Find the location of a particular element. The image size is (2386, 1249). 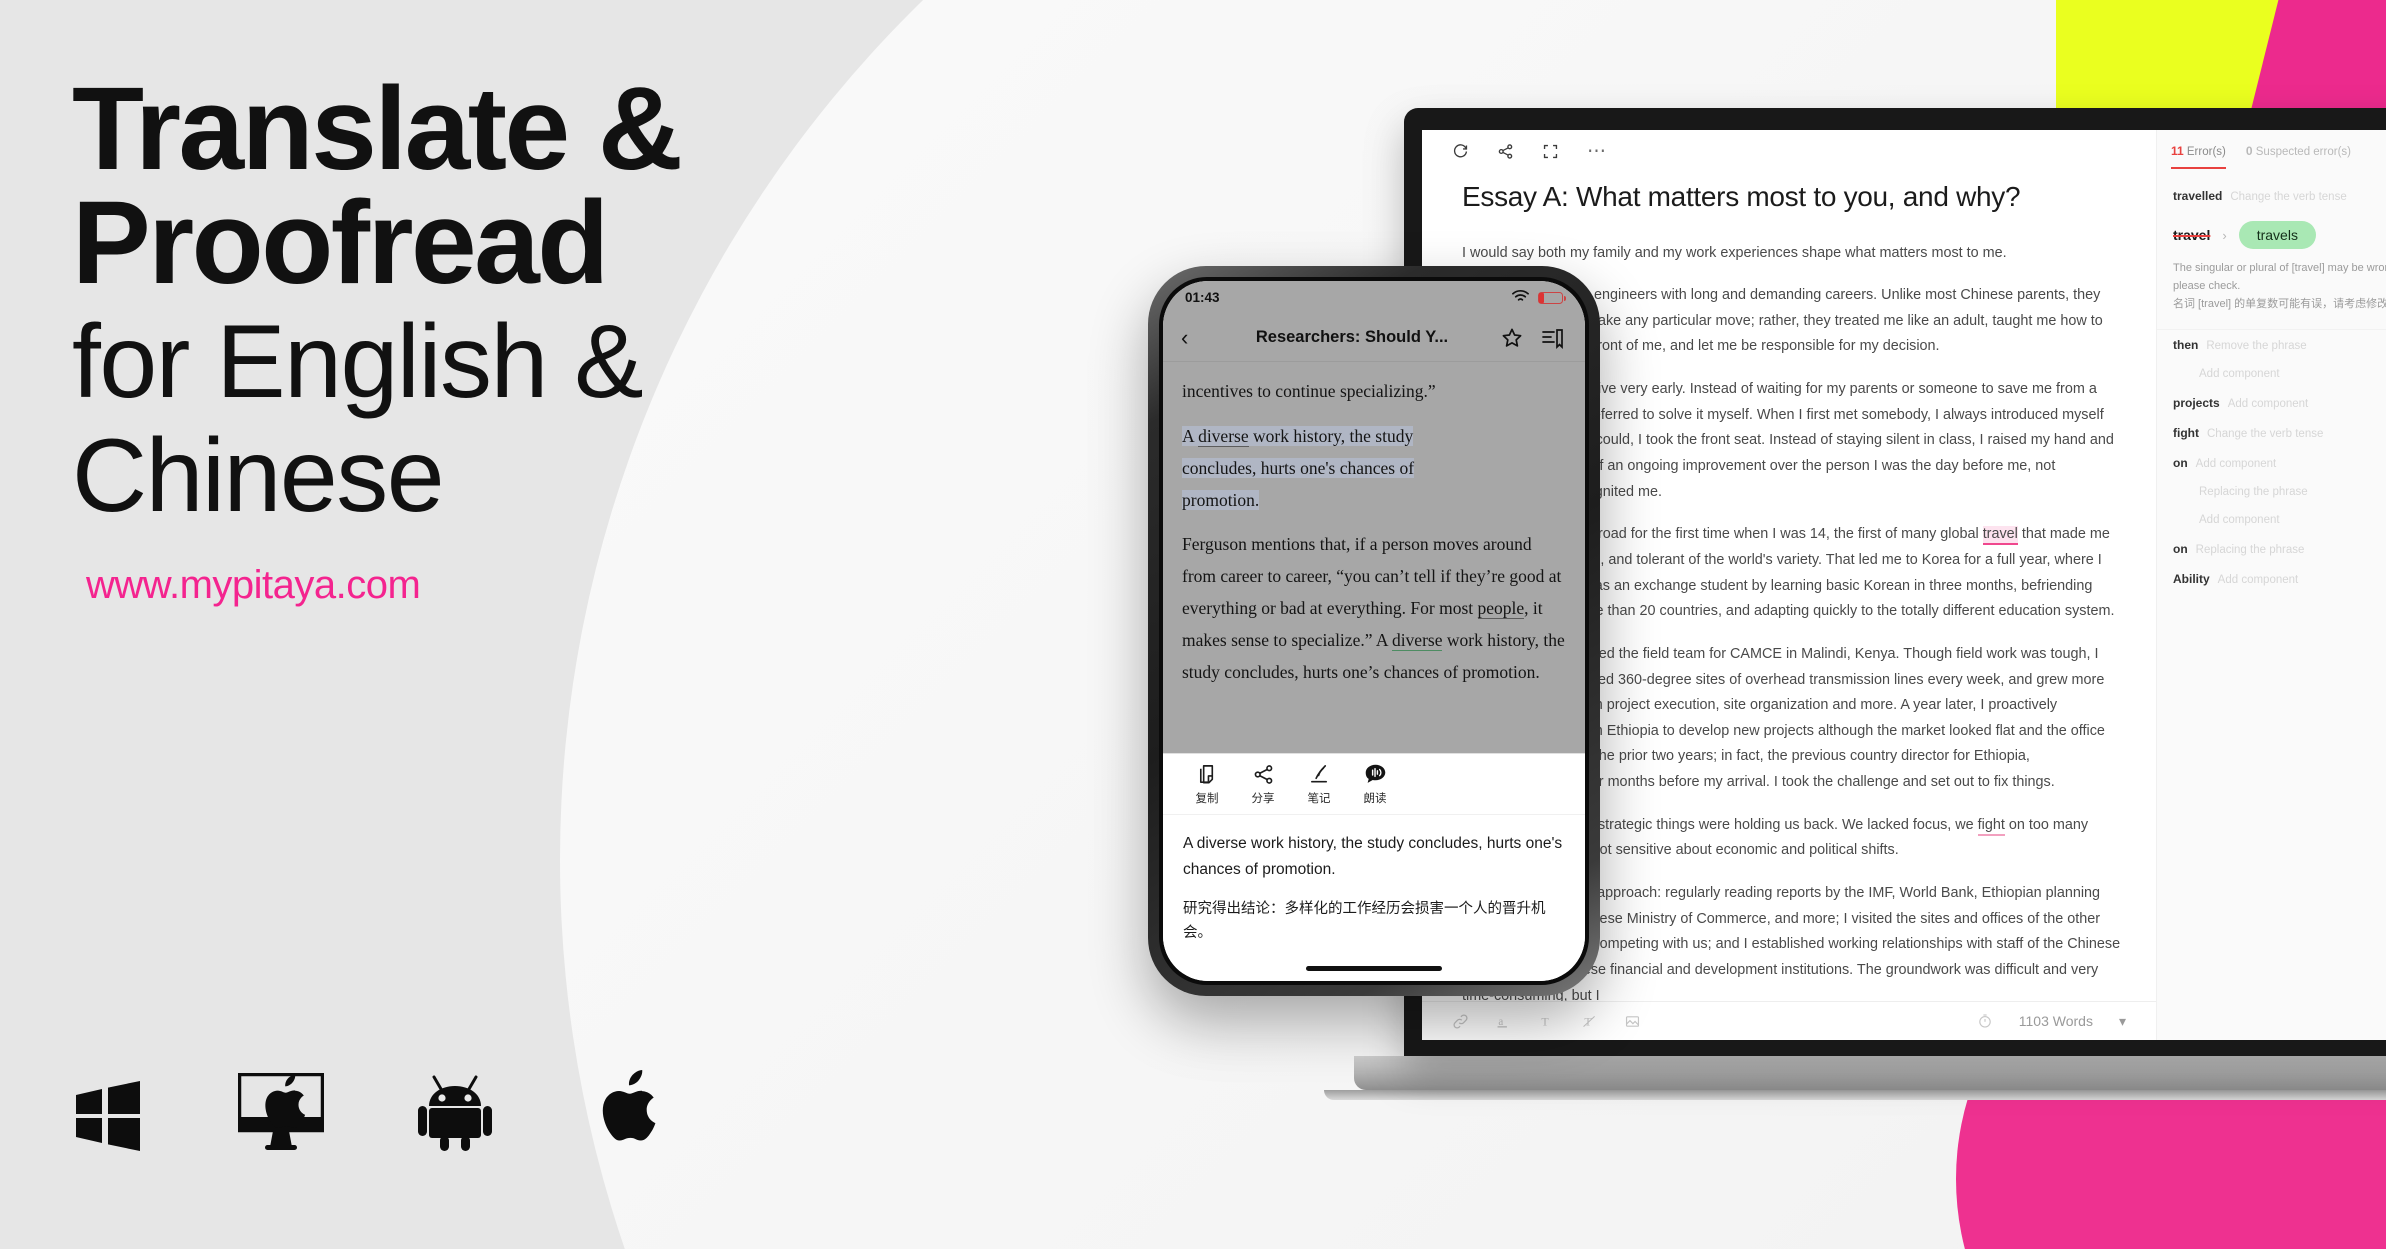

proof-action: Change the verb tense is located at coordinates (2288, 197).